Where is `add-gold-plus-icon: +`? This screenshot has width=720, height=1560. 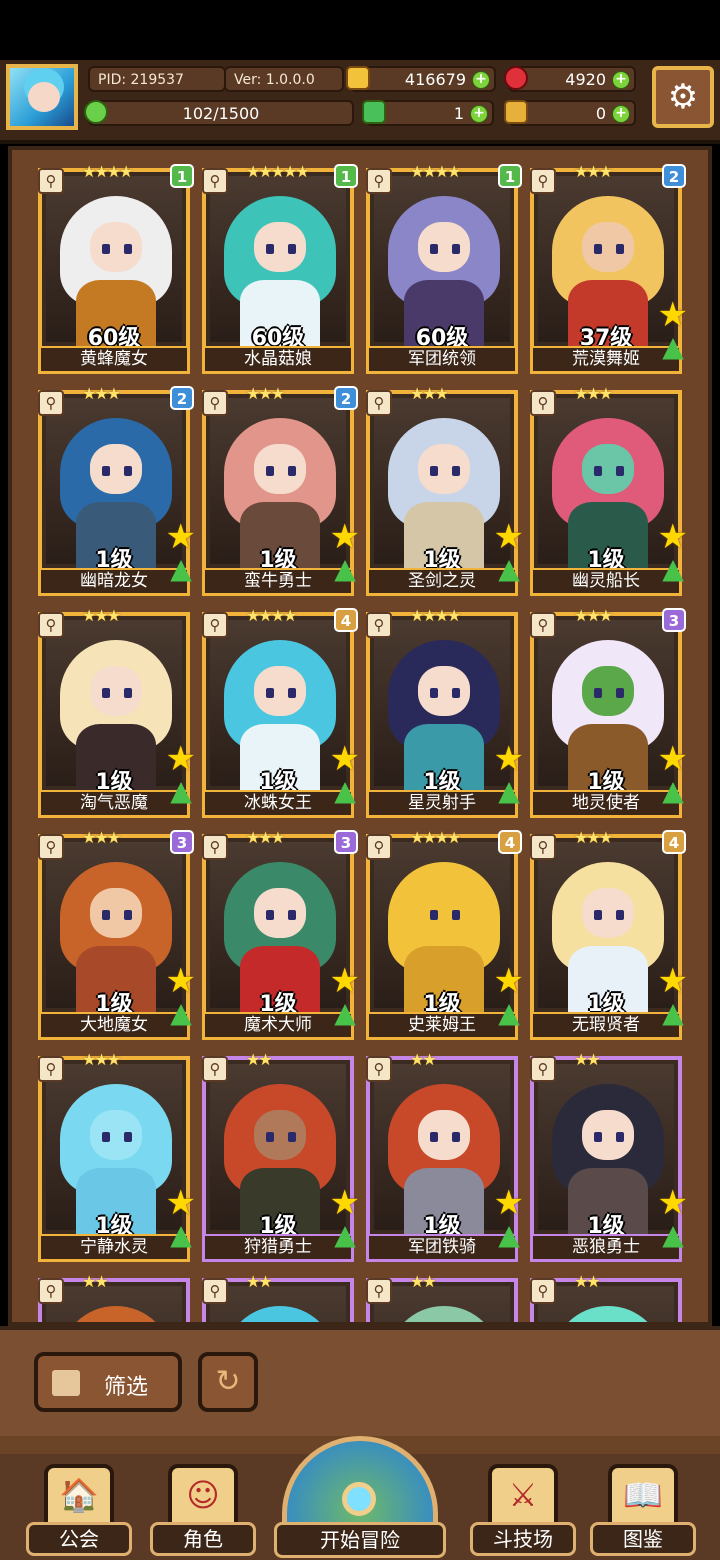 add-gold-plus-icon: + is located at coordinates (481, 80).